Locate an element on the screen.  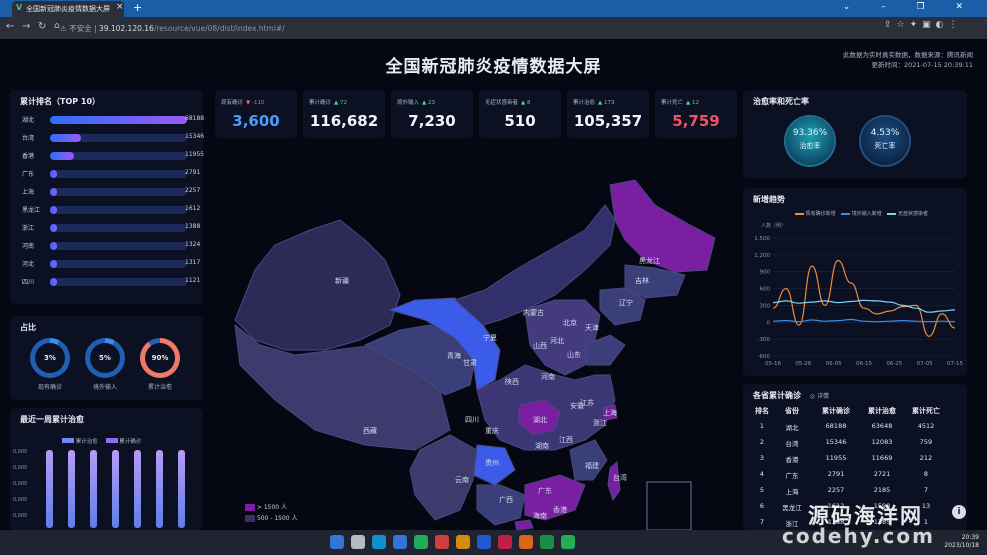
ratio-panel: 占比 3% 现有确诊 5% 境外输入 90% 累计治愈 is located at coordinates (106, 358).